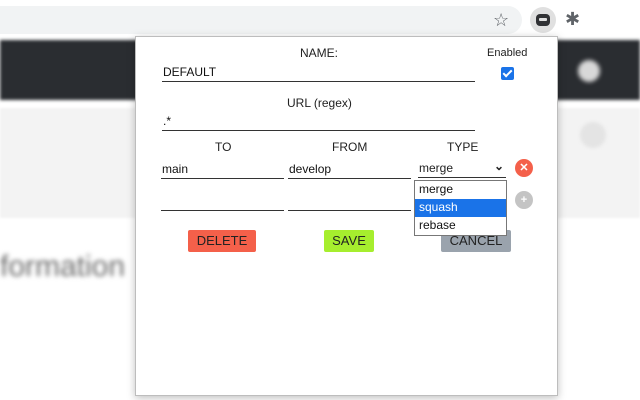  What do you see at coordinates (460, 226) in the screenshot?
I see `dropdown-option-rebase: rebase` at bounding box center [460, 226].